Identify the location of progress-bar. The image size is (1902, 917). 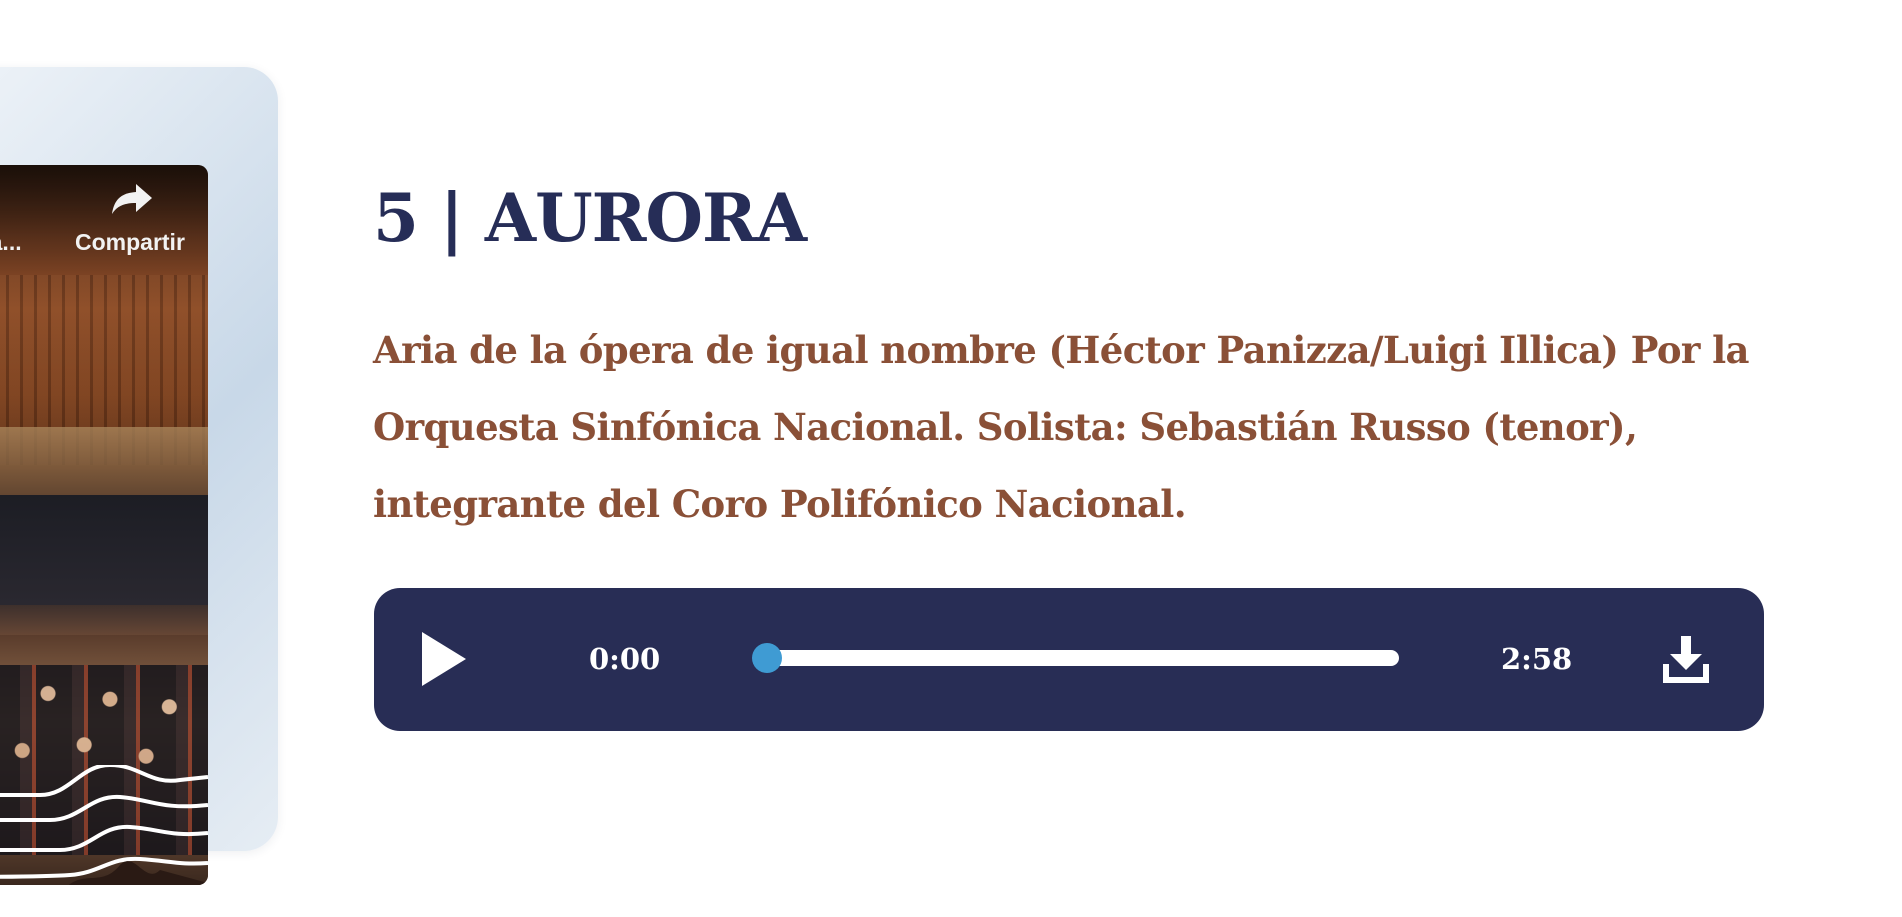
(1081, 658).